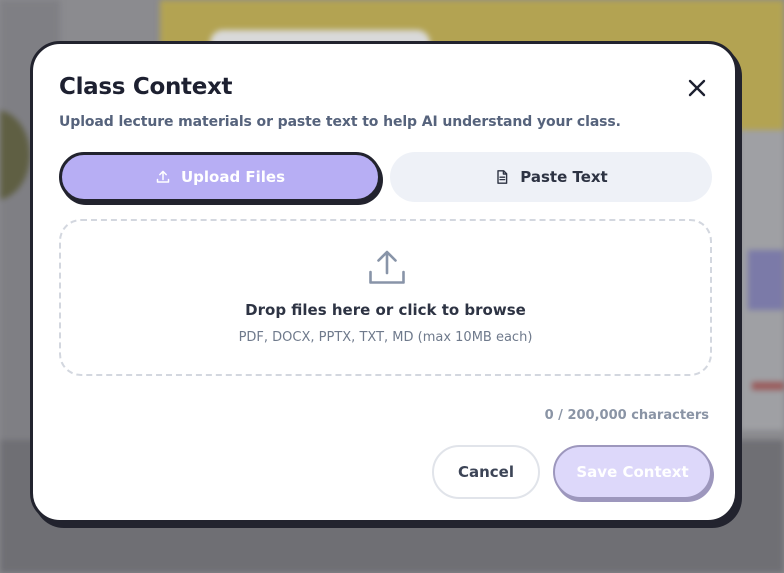 This screenshot has height=573, width=784. What do you see at coordinates (502, 177) in the screenshot?
I see `document-icon` at bounding box center [502, 177].